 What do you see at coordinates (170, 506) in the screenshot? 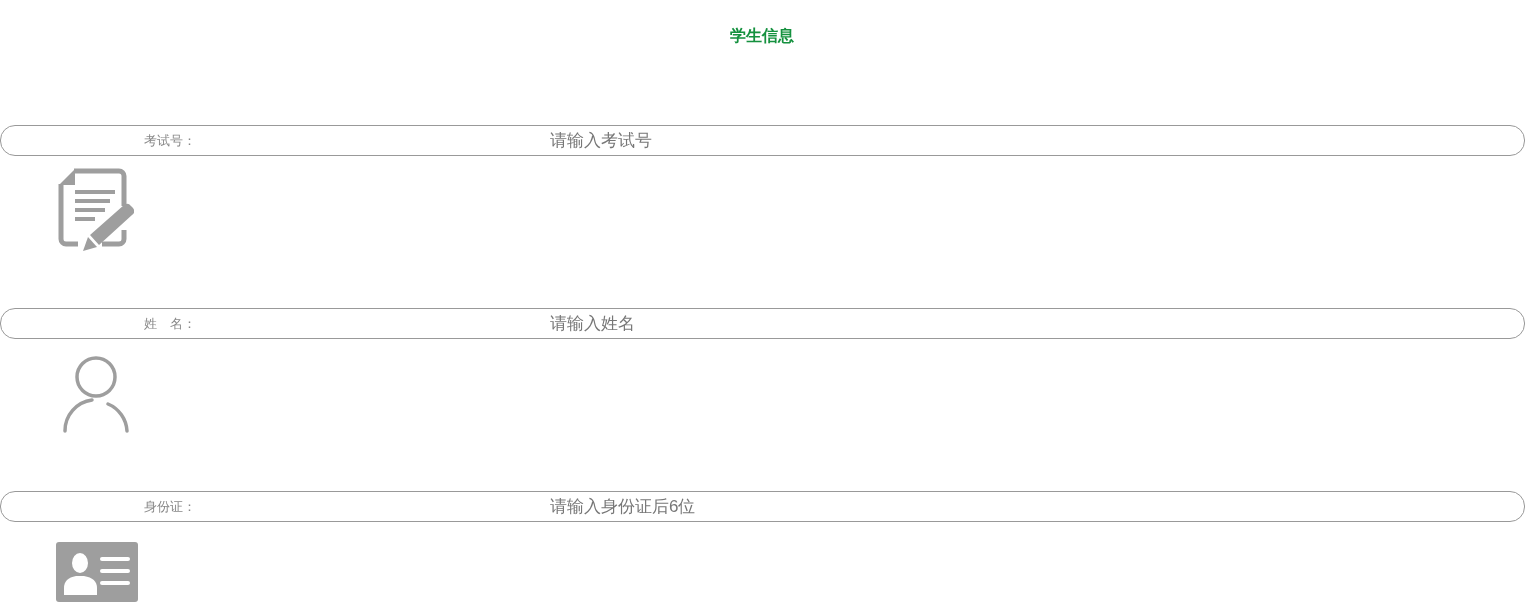
I see `field-label: 身份证：` at bounding box center [170, 506].